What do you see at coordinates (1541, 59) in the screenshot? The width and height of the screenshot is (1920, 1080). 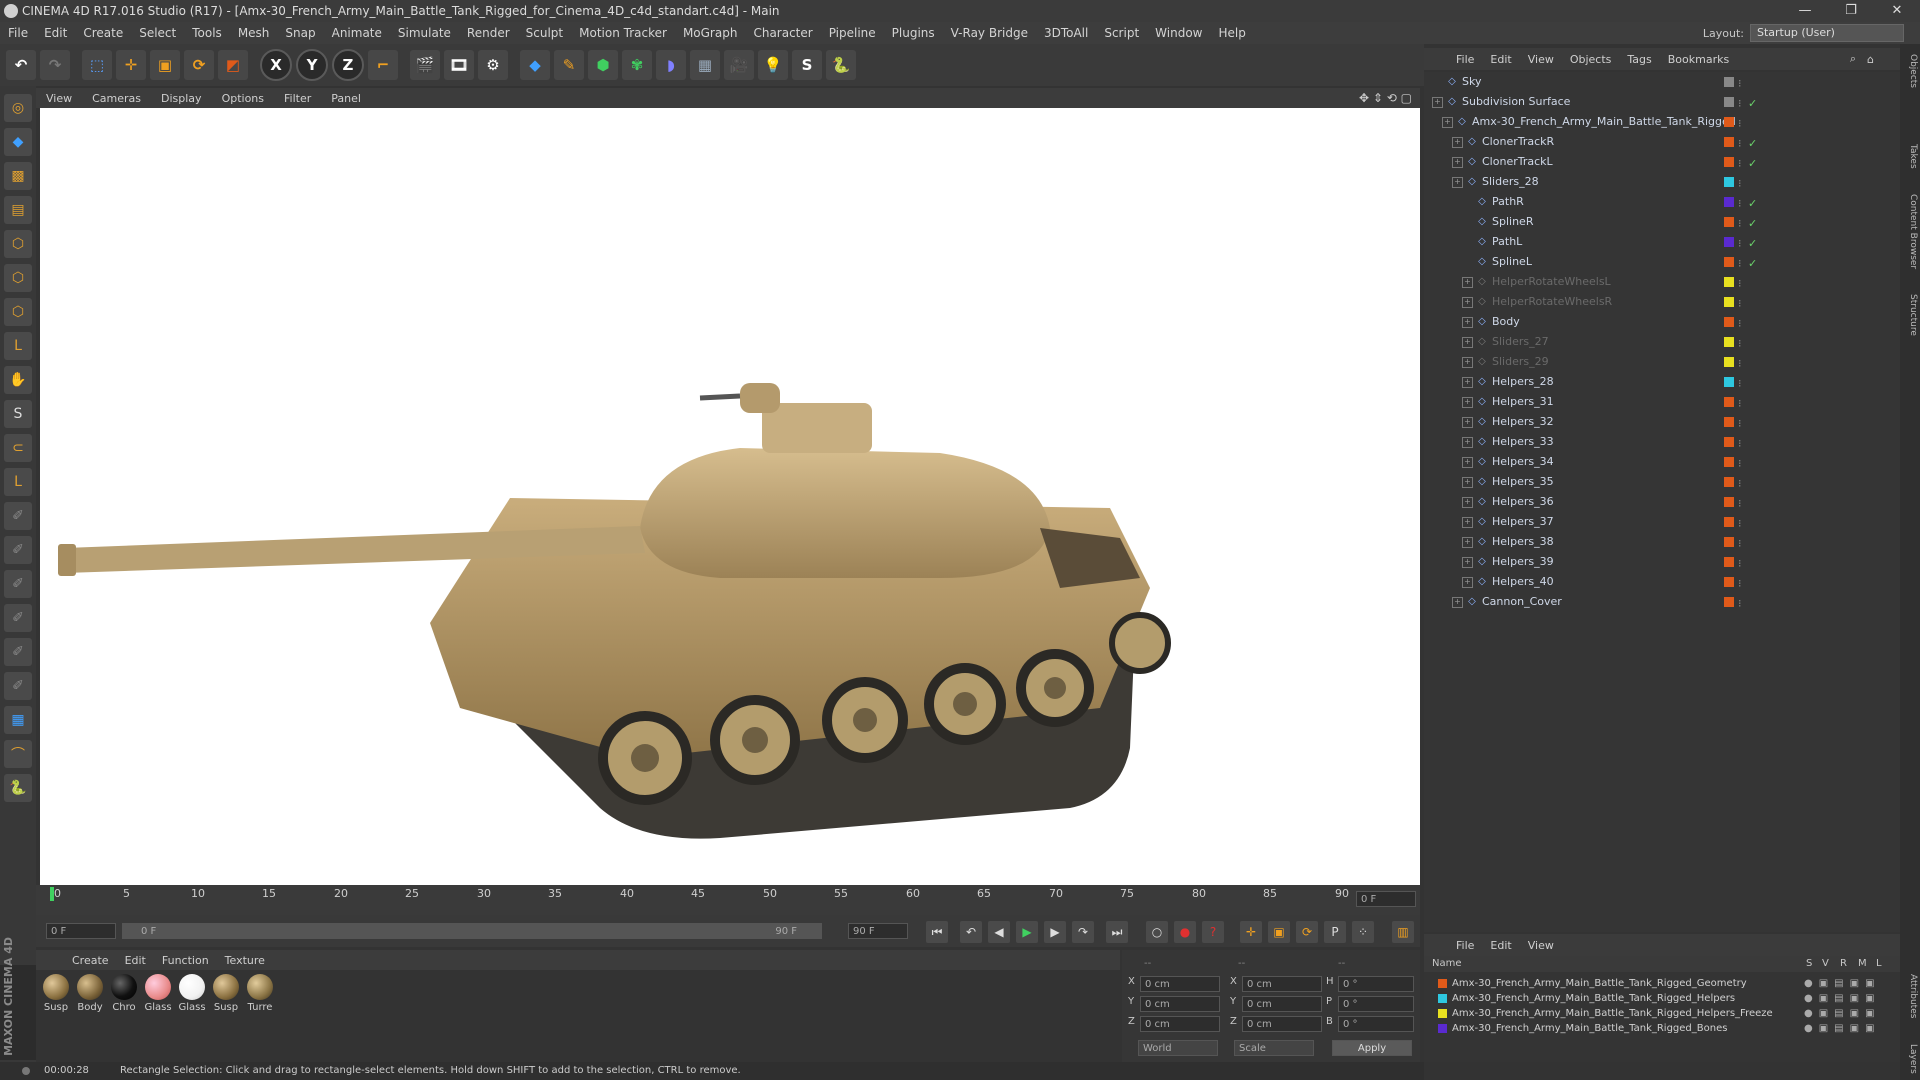 I see `om-menu-view: View` at bounding box center [1541, 59].